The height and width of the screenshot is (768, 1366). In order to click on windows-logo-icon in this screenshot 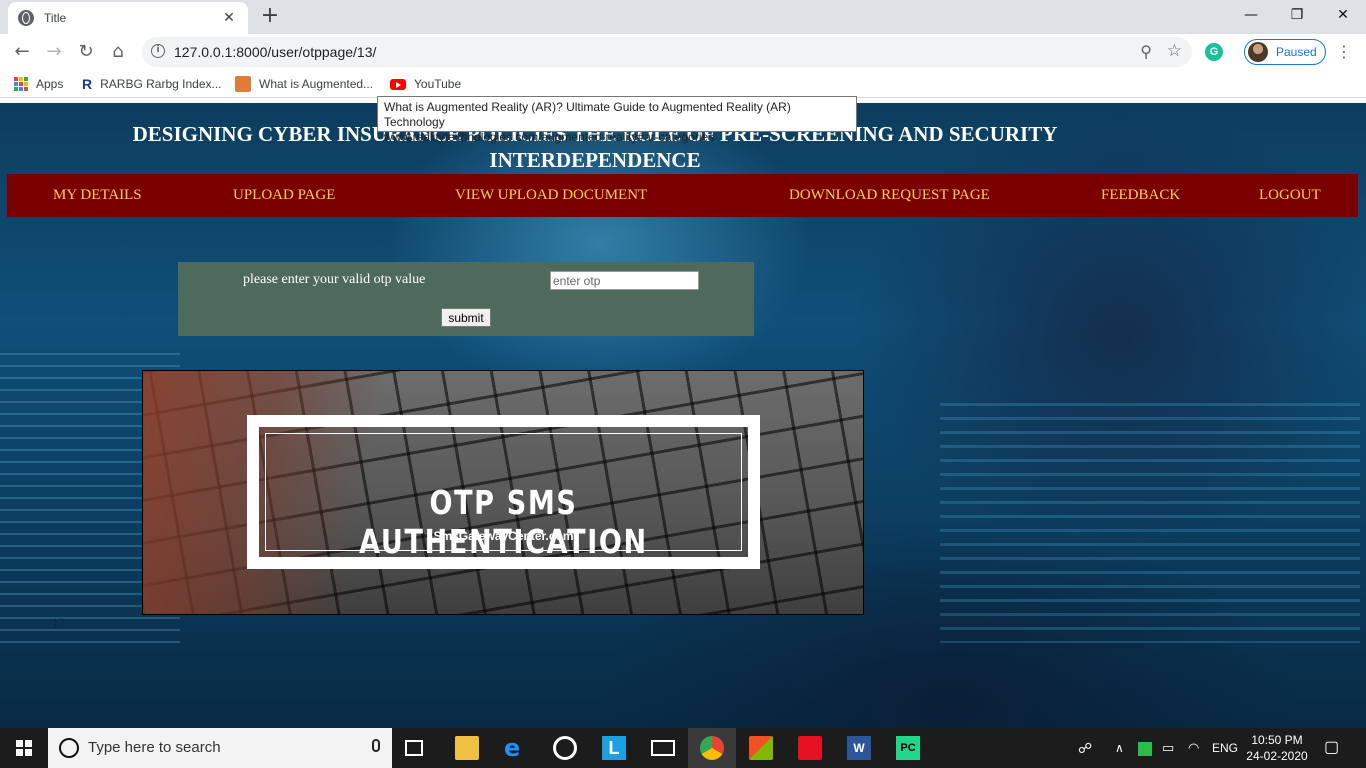, I will do `click(24, 748)`.